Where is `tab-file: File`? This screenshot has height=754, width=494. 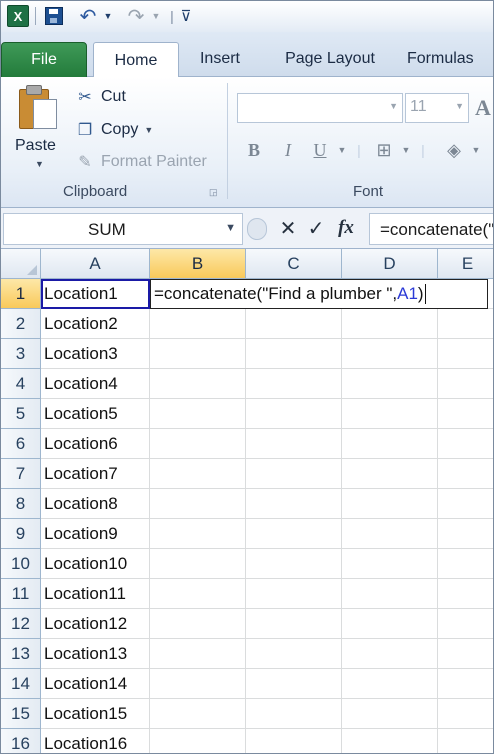 tab-file: File is located at coordinates (44, 60).